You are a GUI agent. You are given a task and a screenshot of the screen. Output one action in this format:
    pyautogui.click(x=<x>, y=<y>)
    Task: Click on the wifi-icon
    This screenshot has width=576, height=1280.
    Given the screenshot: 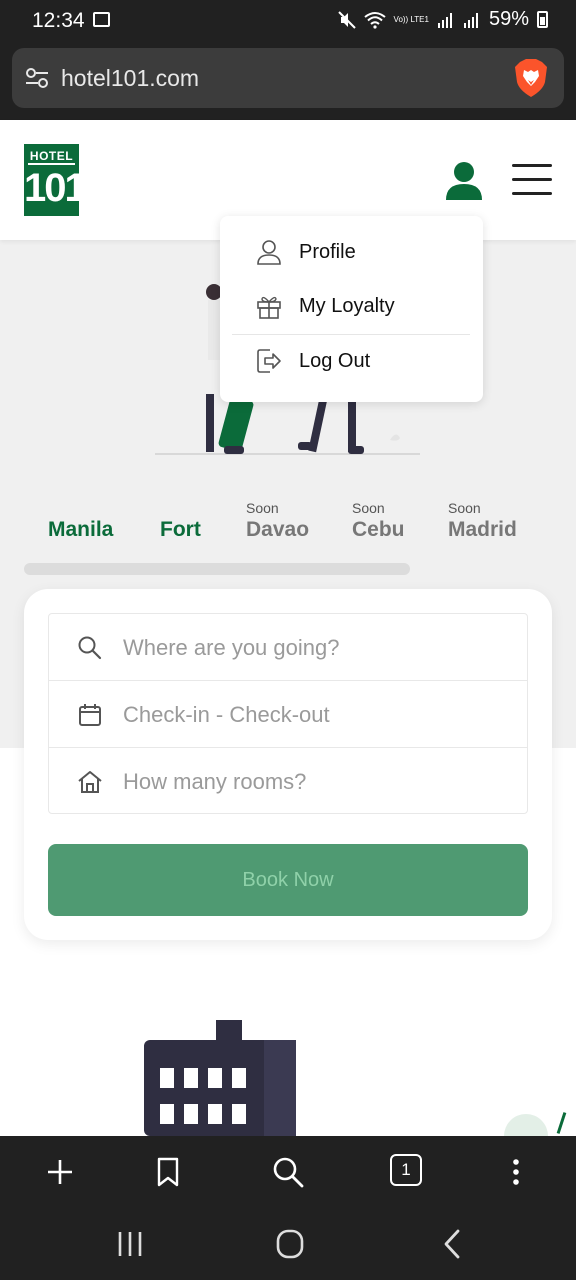 What is the action you would take?
    pyautogui.click(x=374, y=20)
    